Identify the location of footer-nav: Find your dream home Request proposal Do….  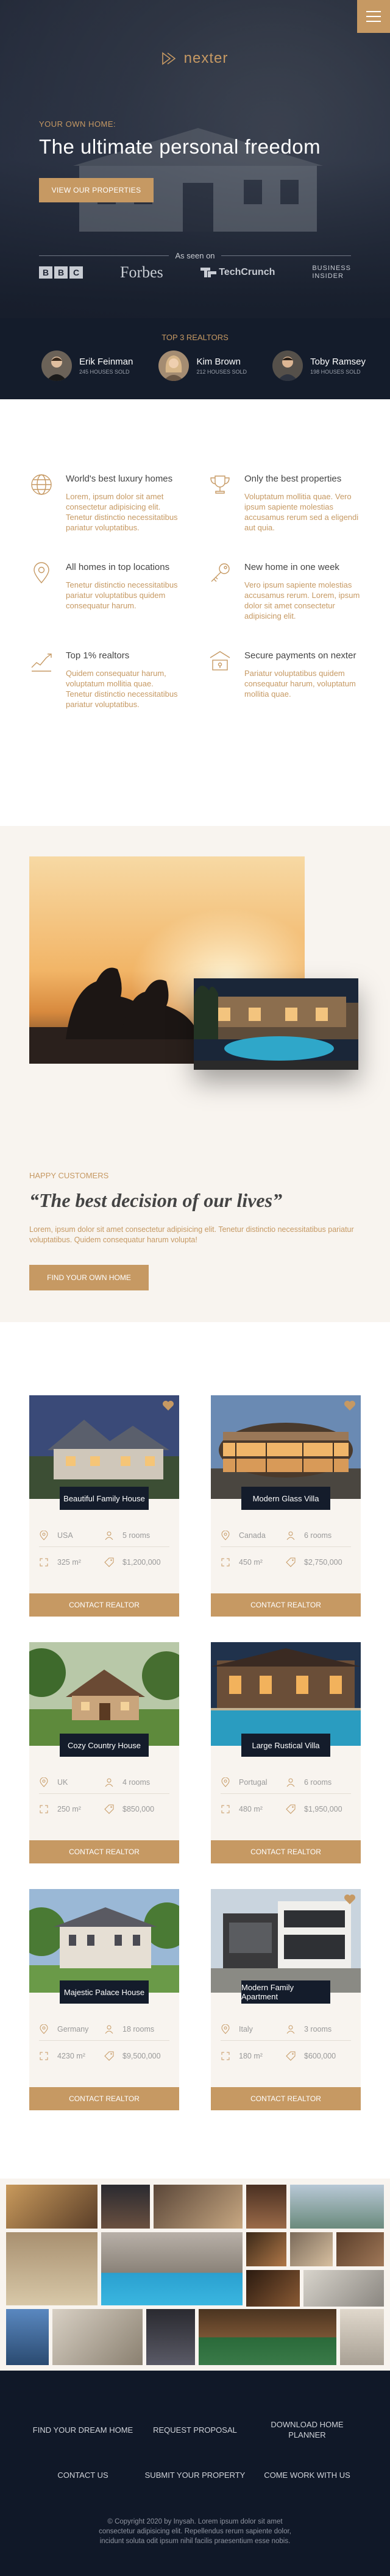
(195, 2452).